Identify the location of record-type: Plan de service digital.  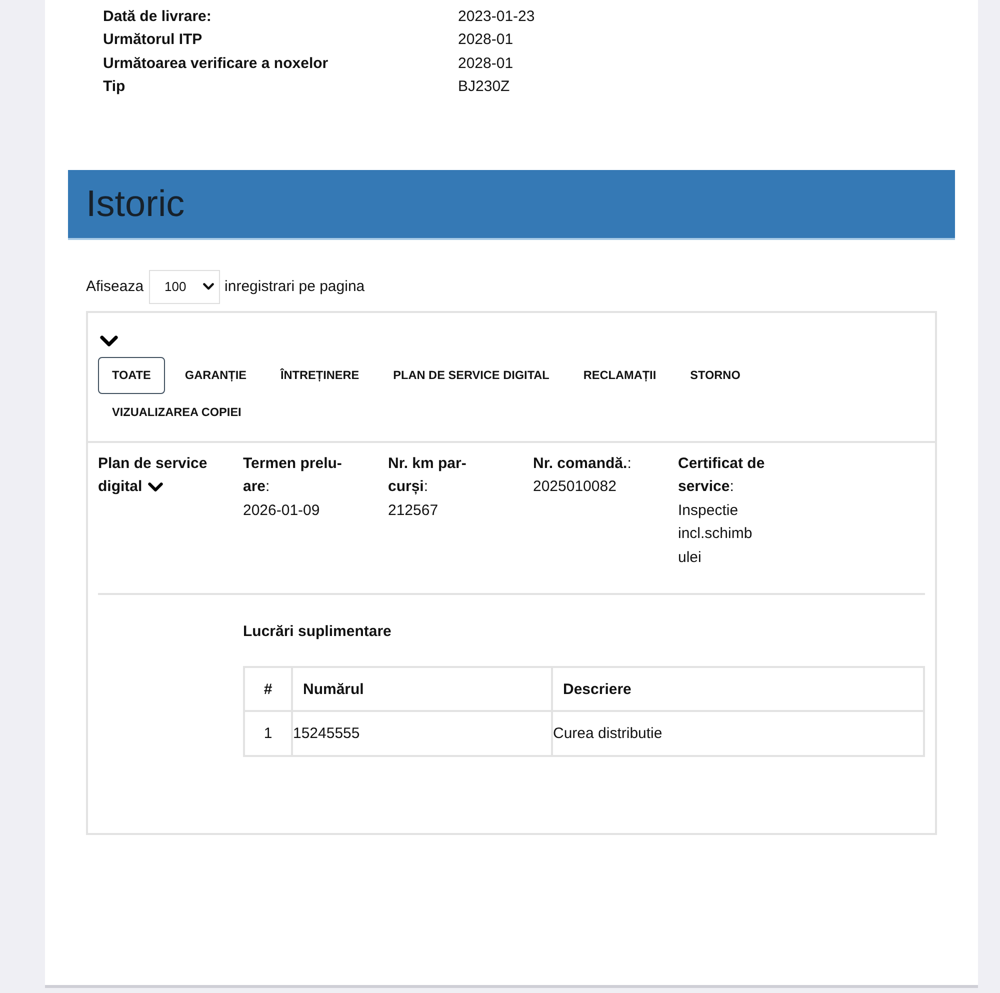
(155, 475).